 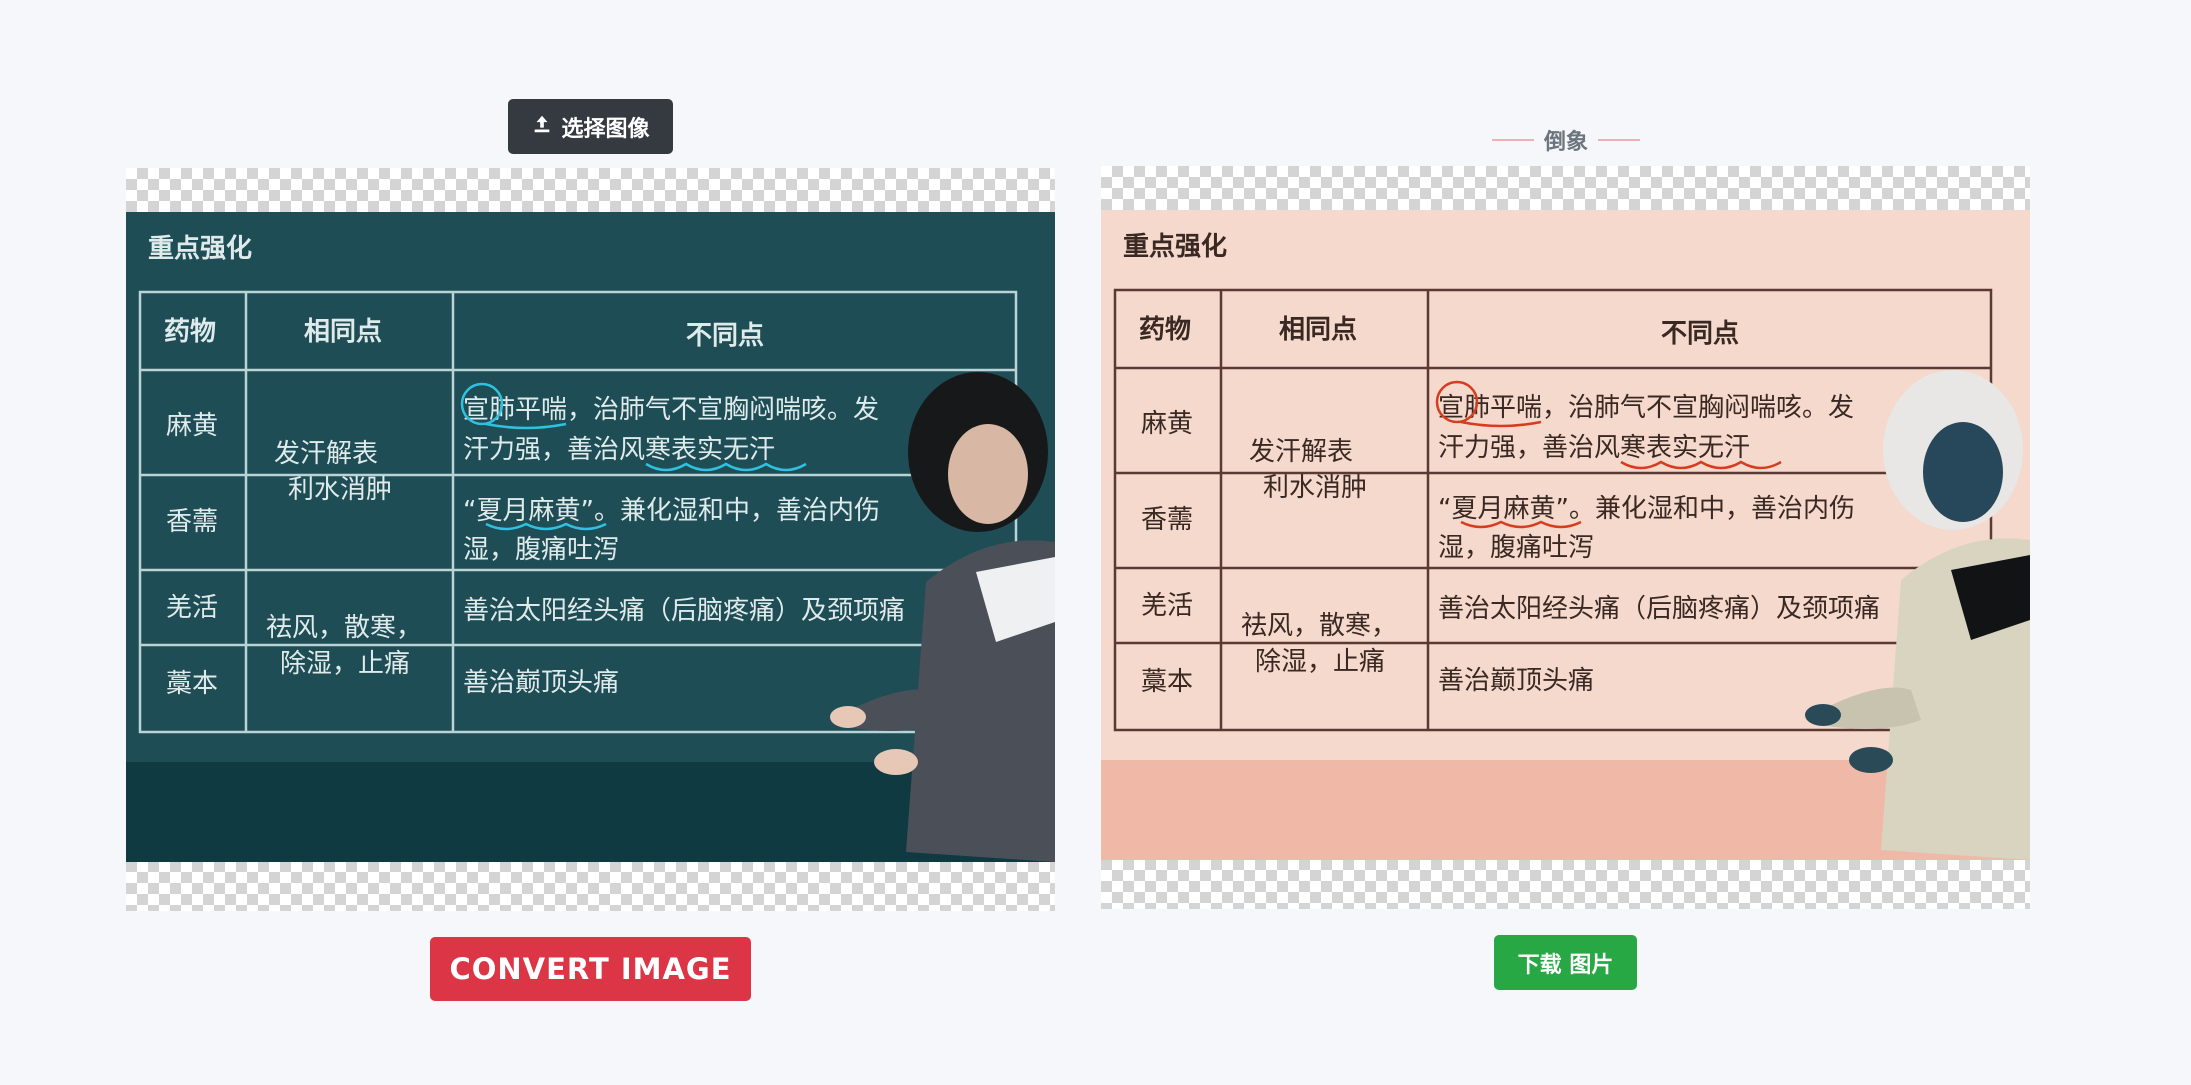 I want to click on inv-diff-line-5: 善治太阳经头痛（后脑疼痛）及颈项痛, so click(x=1659, y=609).